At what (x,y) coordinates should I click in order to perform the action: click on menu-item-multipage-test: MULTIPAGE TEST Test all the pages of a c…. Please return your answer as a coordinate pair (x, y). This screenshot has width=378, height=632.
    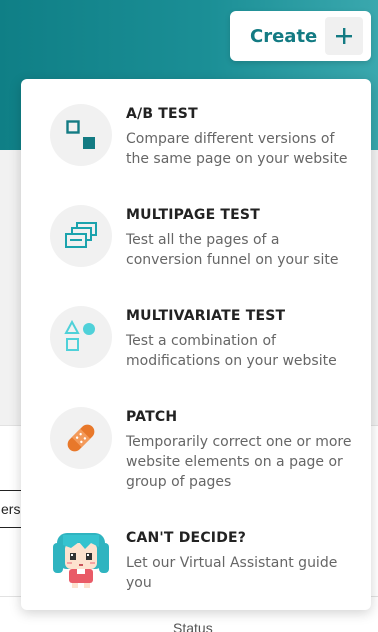
    Looking at the image, I should click on (196, 230).